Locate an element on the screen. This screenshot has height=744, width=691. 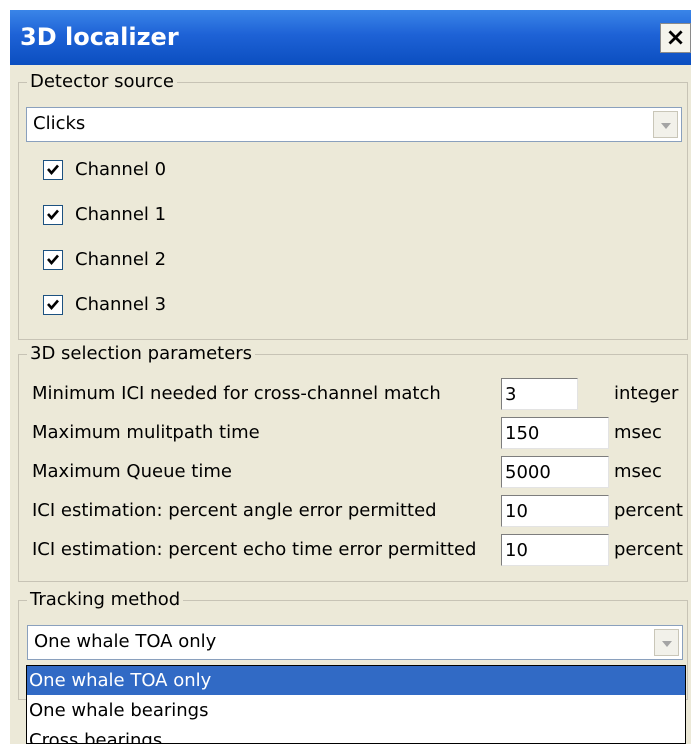
min-ici-input is located at coordinates (539, 394).